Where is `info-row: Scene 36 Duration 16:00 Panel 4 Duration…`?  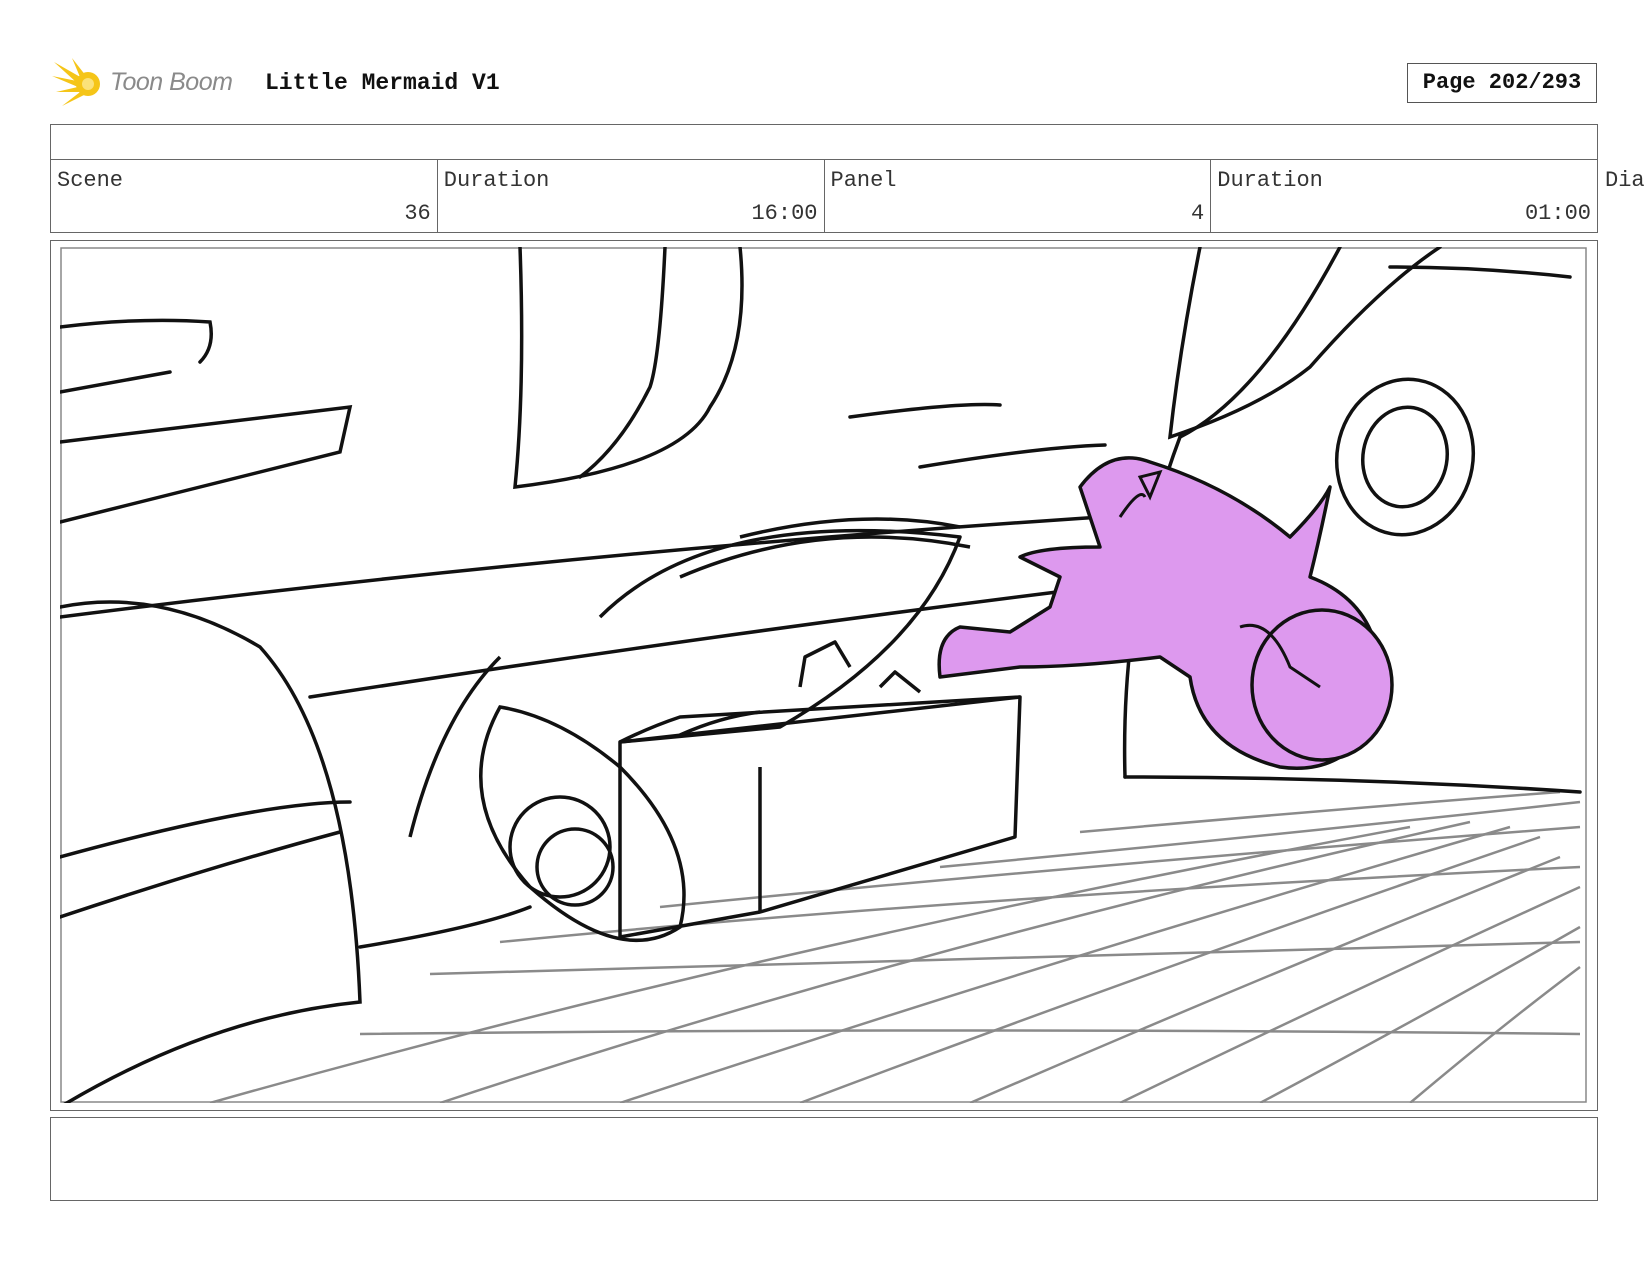
info-row: Scene 36 Duration 16:00 Panel 4 Duration… is located at coordinates (824, 196).